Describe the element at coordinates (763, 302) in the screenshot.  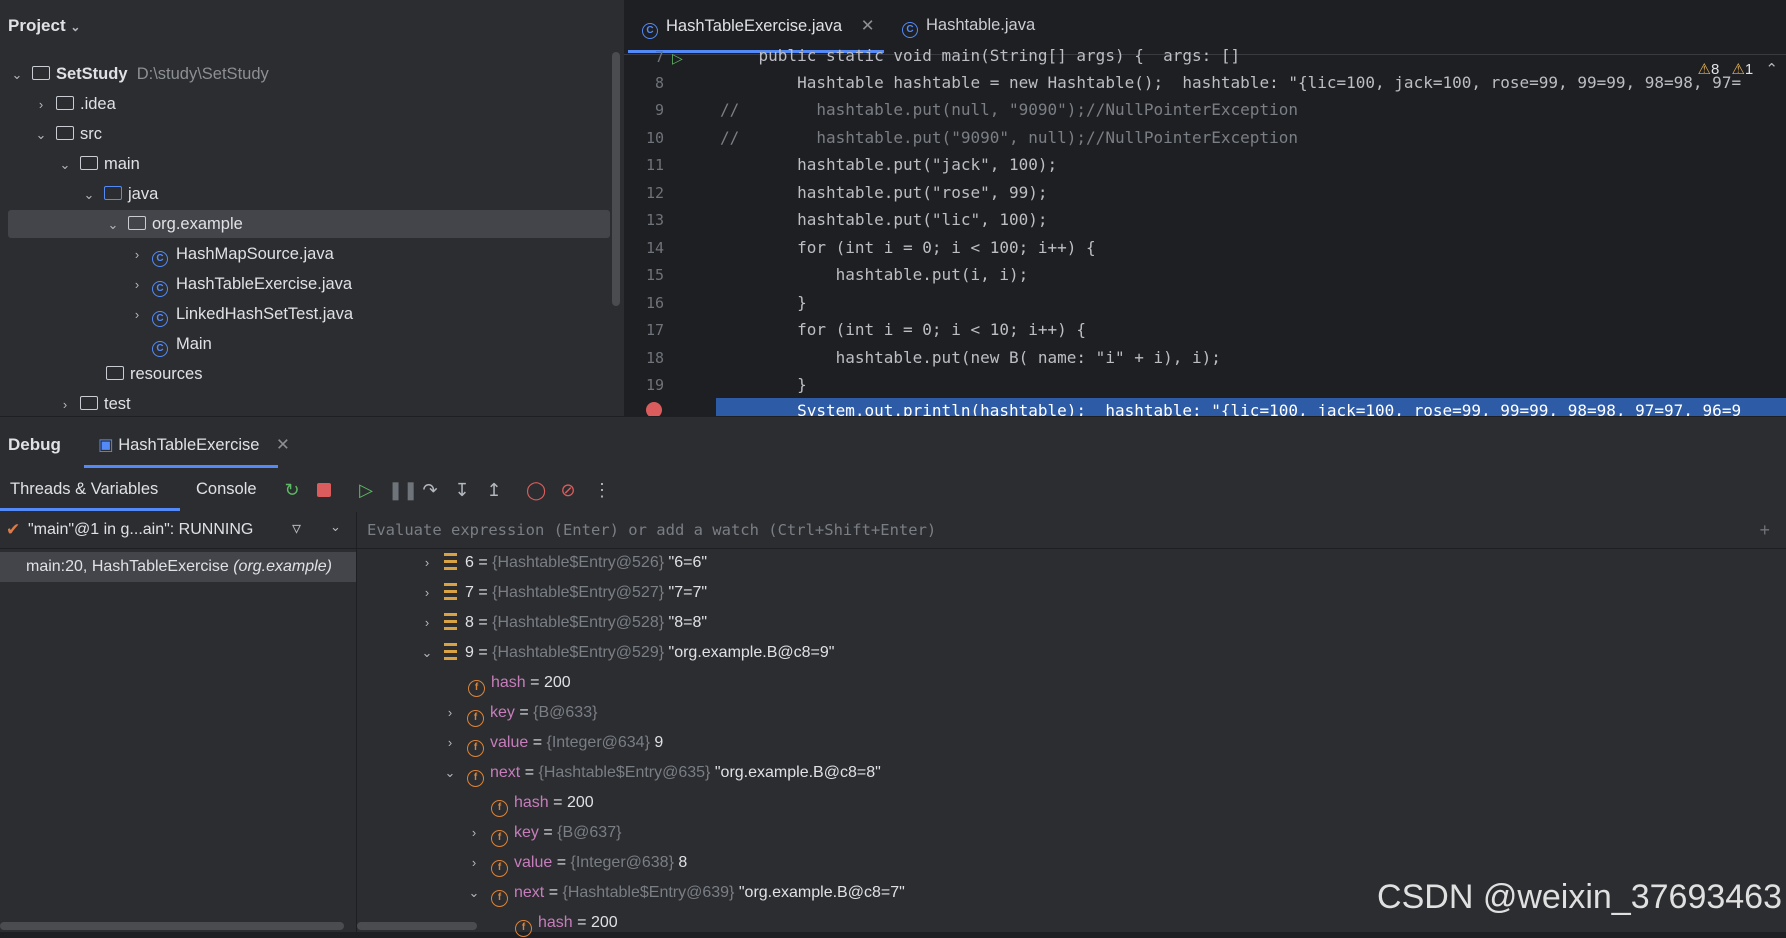
I see `code-line: }` at that location.